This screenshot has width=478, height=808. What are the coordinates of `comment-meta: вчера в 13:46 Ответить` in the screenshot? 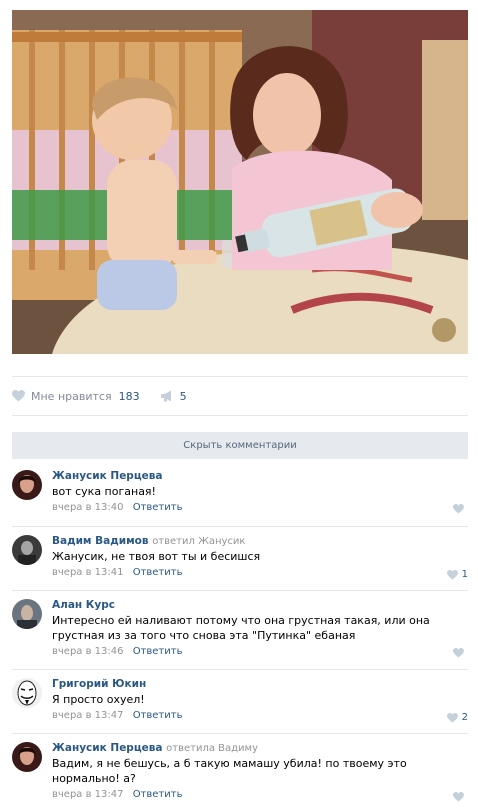 It's located at (260, 651).